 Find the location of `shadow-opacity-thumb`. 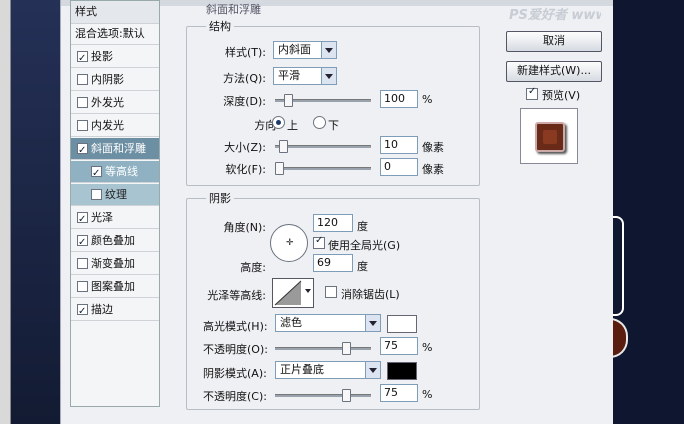

shadow-opacity-thumb is located at coordinates (346, 395).